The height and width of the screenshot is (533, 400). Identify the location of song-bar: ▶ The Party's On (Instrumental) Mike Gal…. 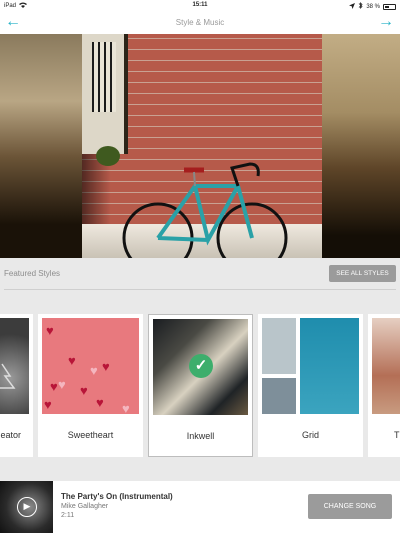
(200, 507).